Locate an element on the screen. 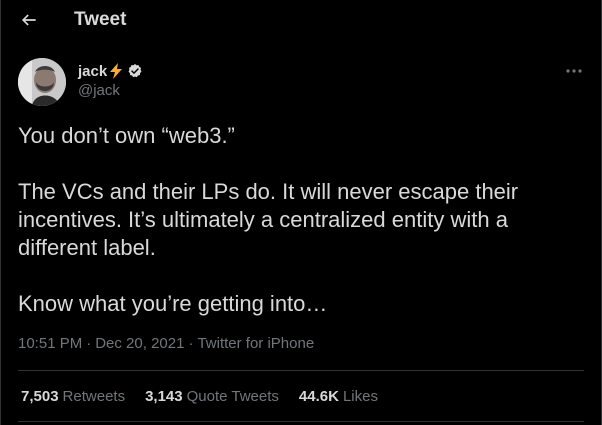  back-button is located at coordinates (29, 20).